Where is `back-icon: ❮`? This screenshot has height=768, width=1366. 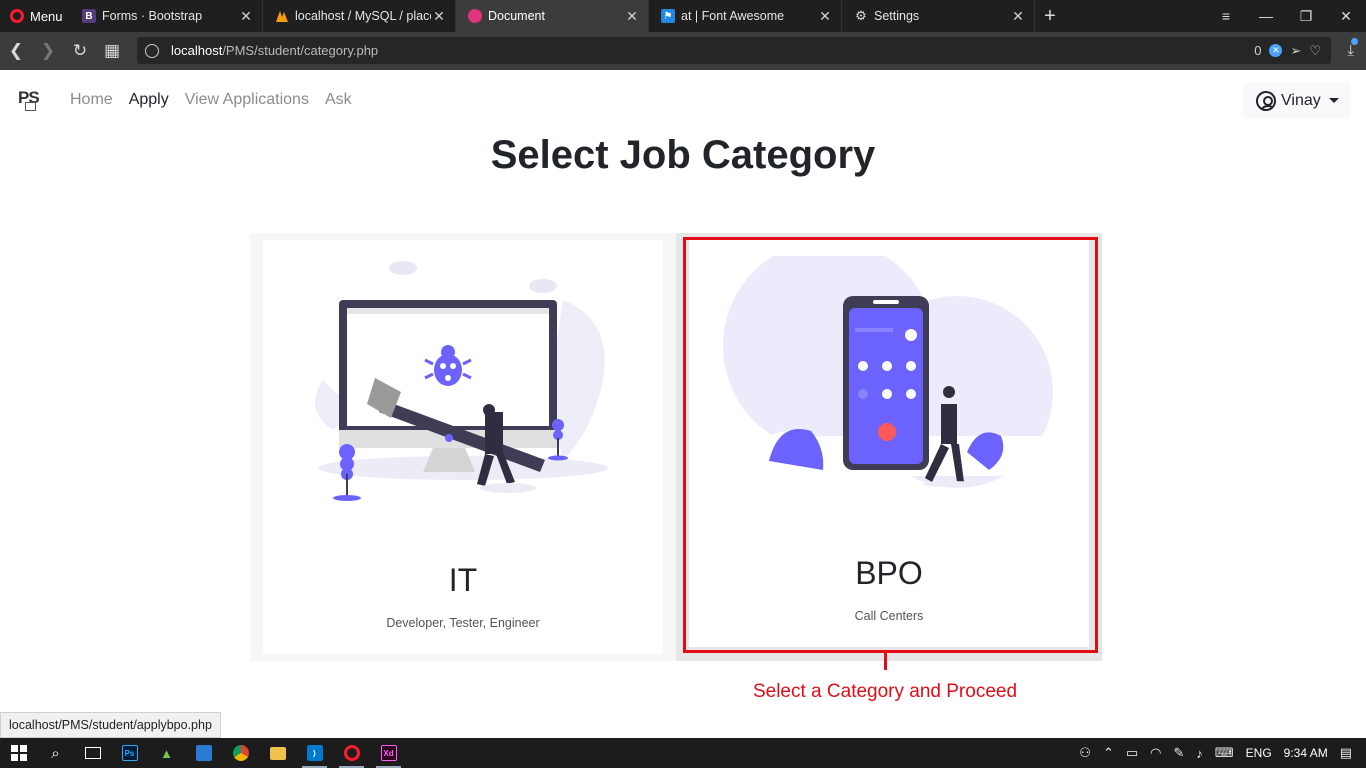
back-icon: ❮ is located at coordinates (16, 51).